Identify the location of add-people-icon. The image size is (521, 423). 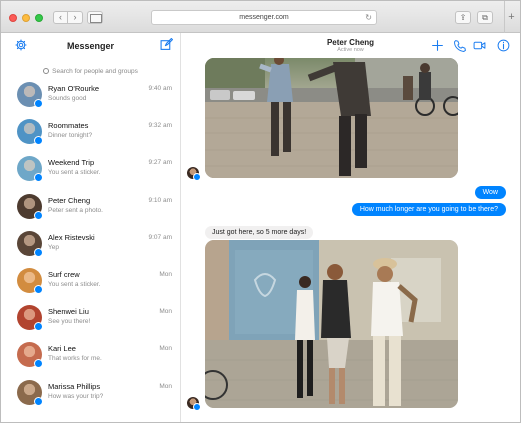
(437, 45).